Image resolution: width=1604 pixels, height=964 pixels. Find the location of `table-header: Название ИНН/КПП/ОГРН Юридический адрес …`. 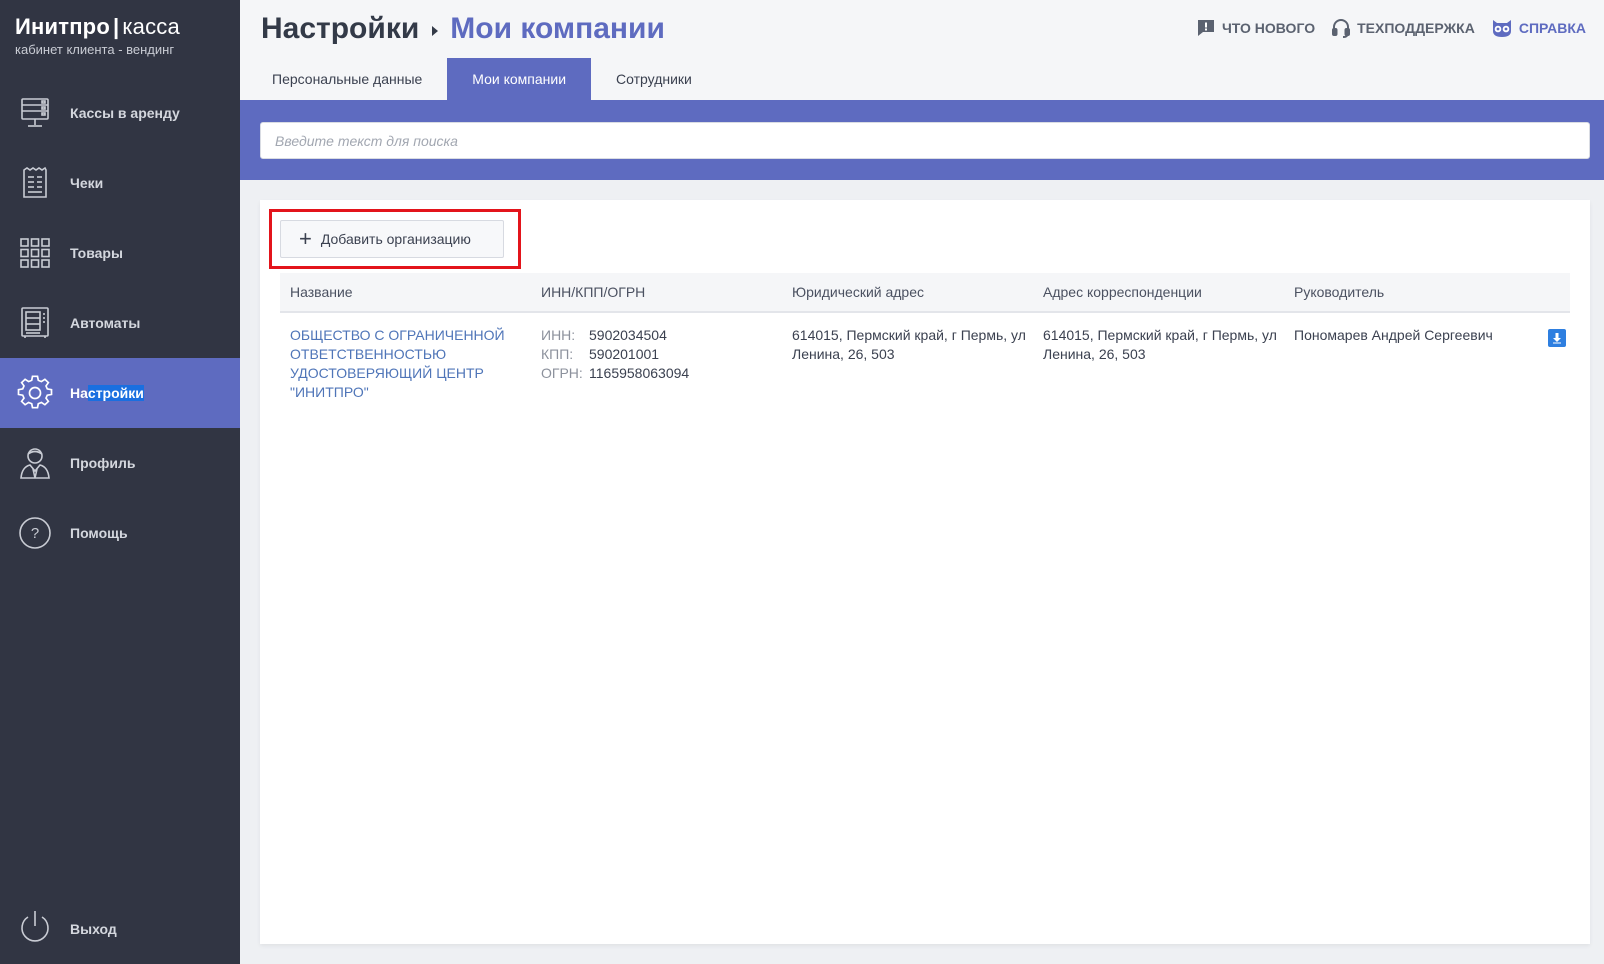

table-header: Название ИНН/КПП/ОГРН Юридический адрес … is located at coordinates (925, 293).